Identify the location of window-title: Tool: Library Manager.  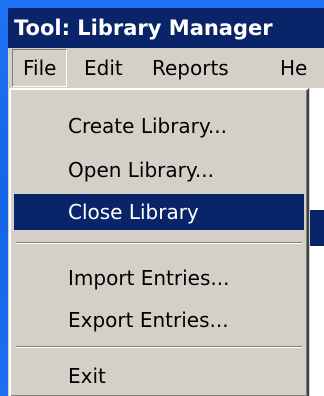
(143, 28).